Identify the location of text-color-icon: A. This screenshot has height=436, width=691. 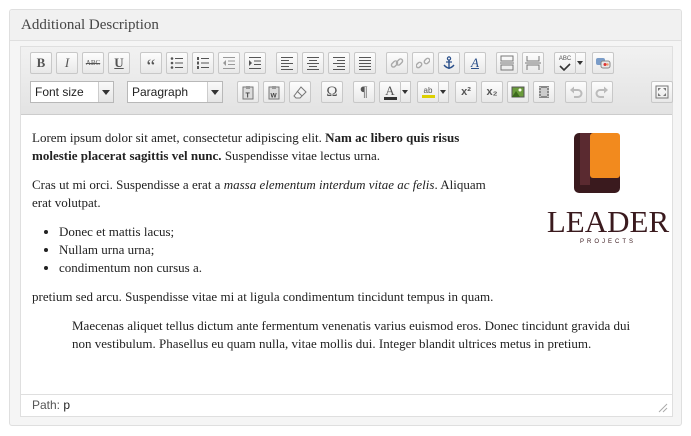
(390, 90).